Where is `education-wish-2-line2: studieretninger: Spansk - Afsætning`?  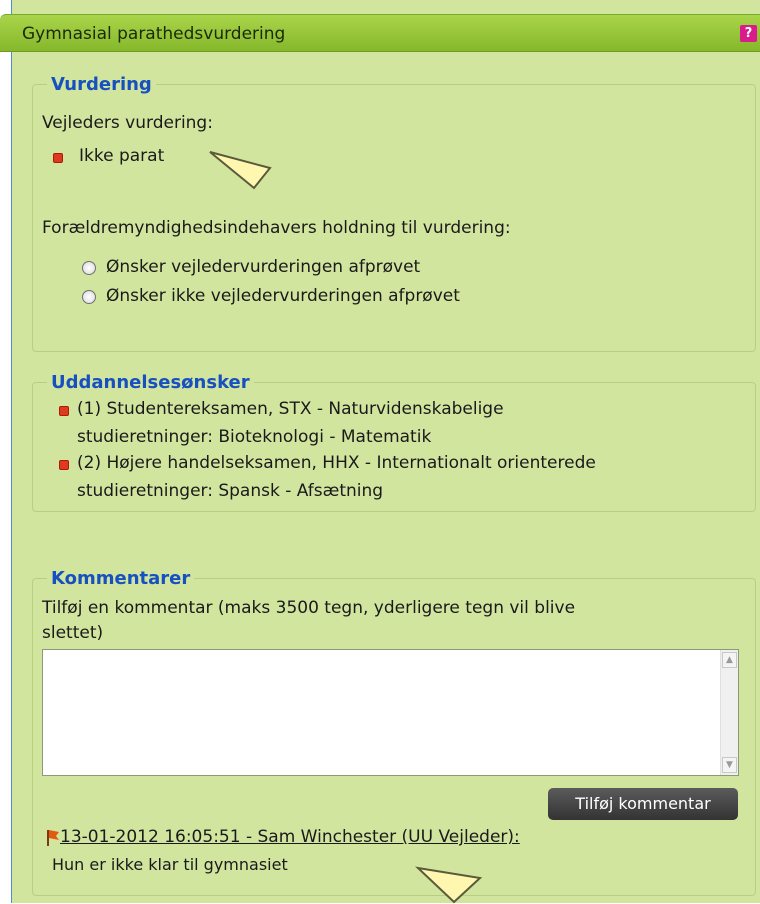 education-wish-2-line2: studieretninger: Spansk - Afsætning is located at coordinates (230, 491).